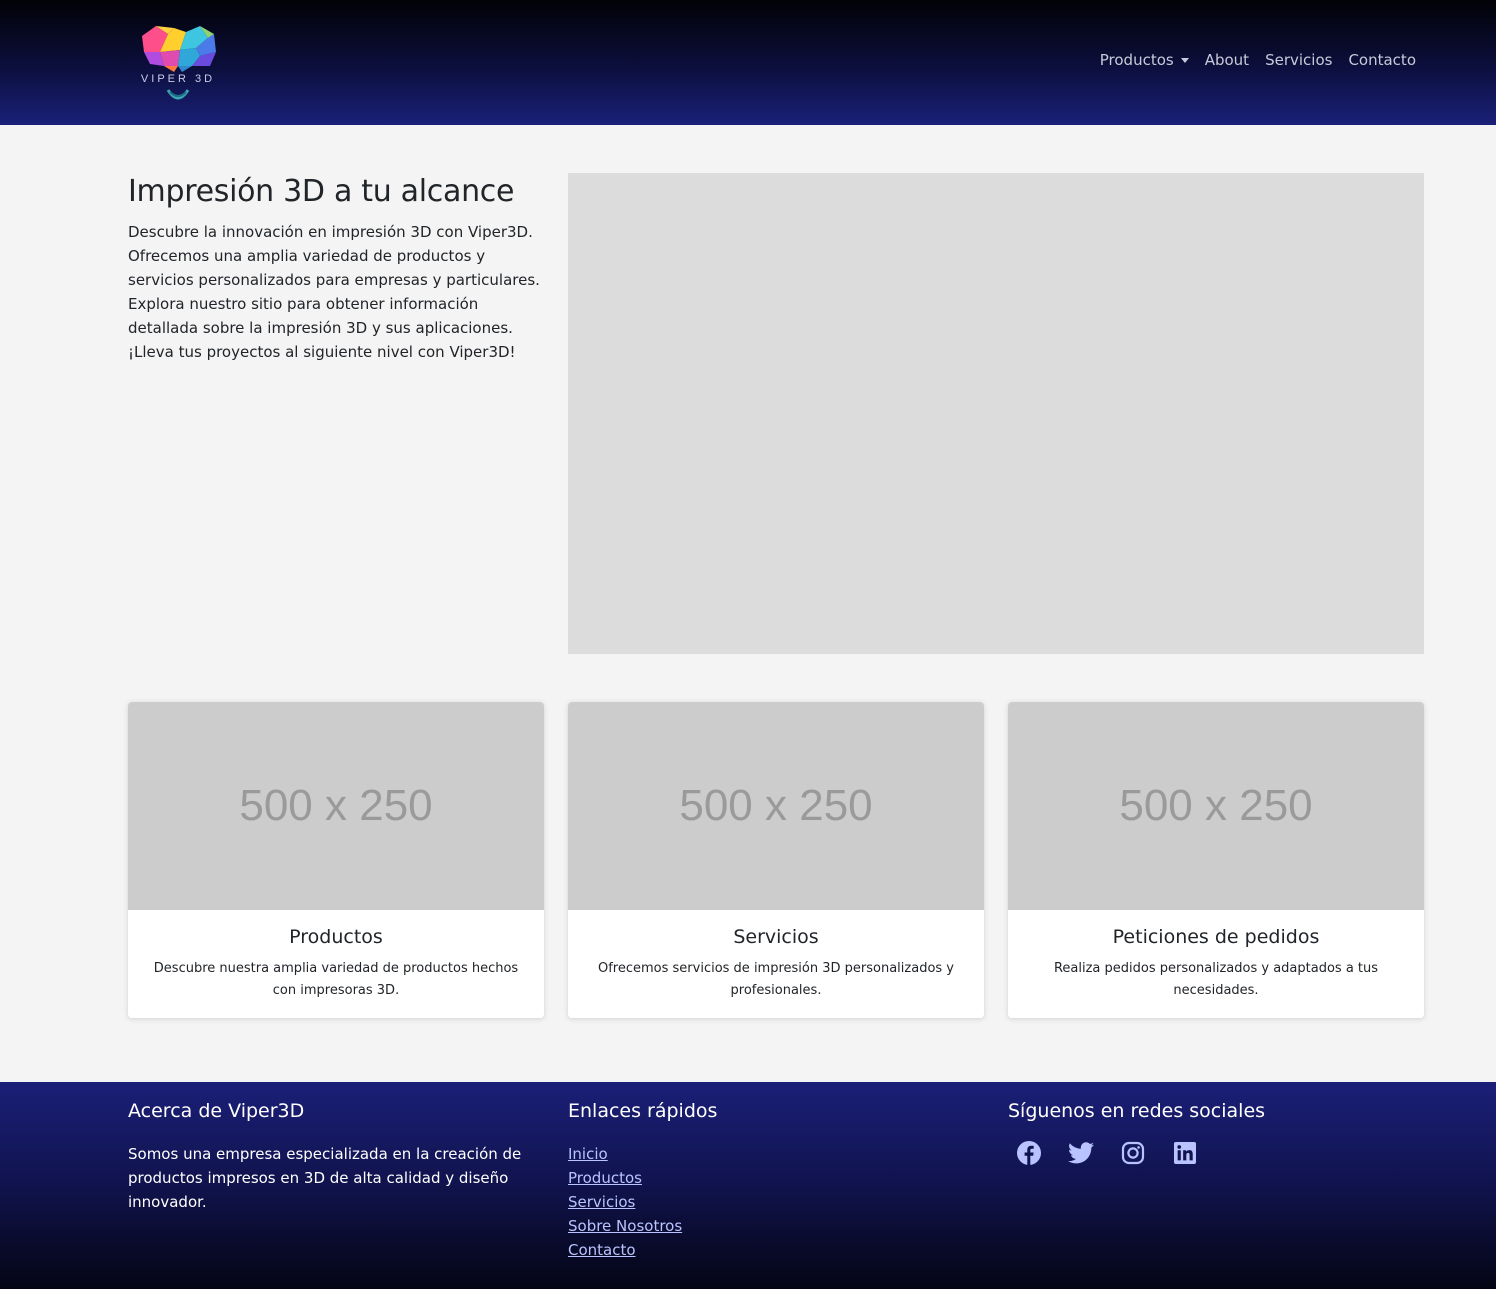 The height and width of the screenshot is (1289, 1496). I want to click on nav-servicios: Servicios, so click(1298, 60).